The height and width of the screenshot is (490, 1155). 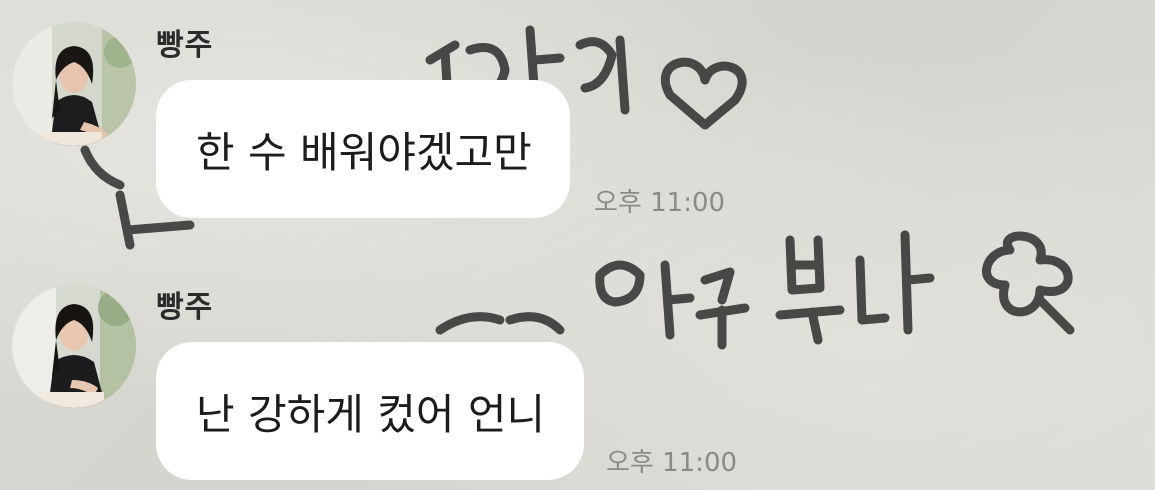 What do you see at coordinates (370, 411) in the screenshot?
I see `message-bubble: 난 강하게 컸어 언니` at bounding box center [370, 411].